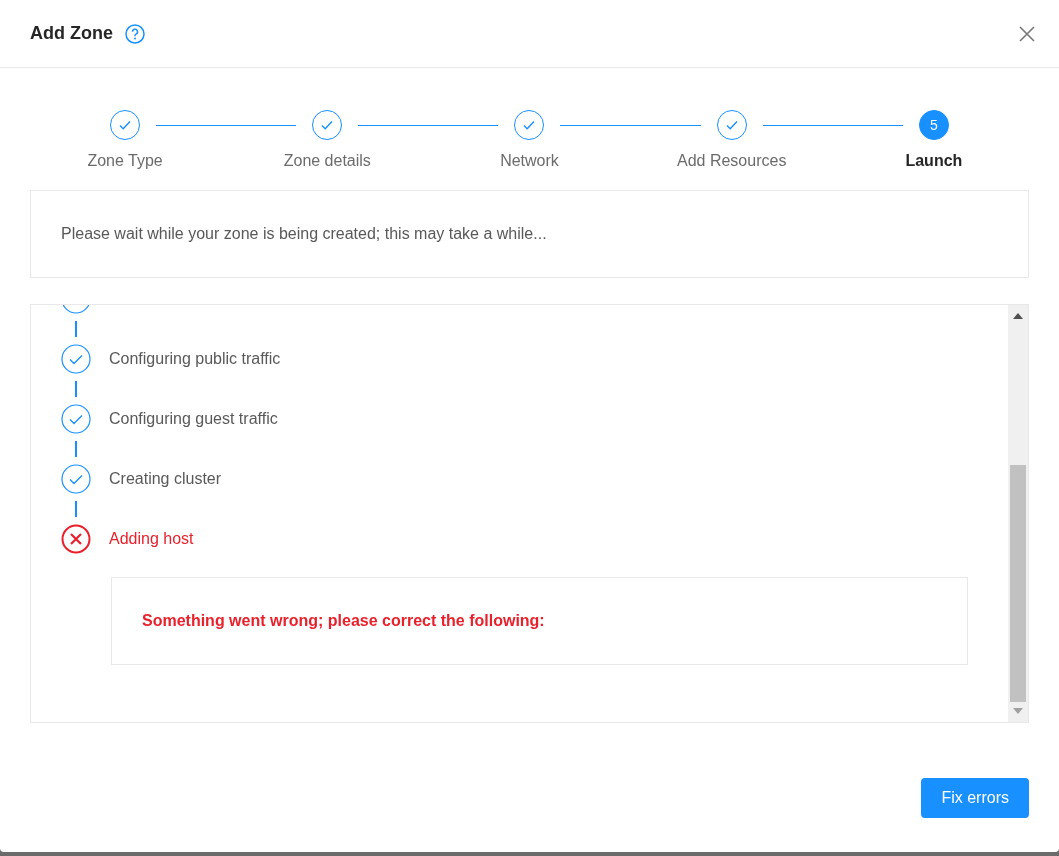 The width and height of the screenshot is (1059, 856). What do you see at coordinates (934, 161) in the screenshot?
I see `step-label: Launch` at bounding box center [934, 161].